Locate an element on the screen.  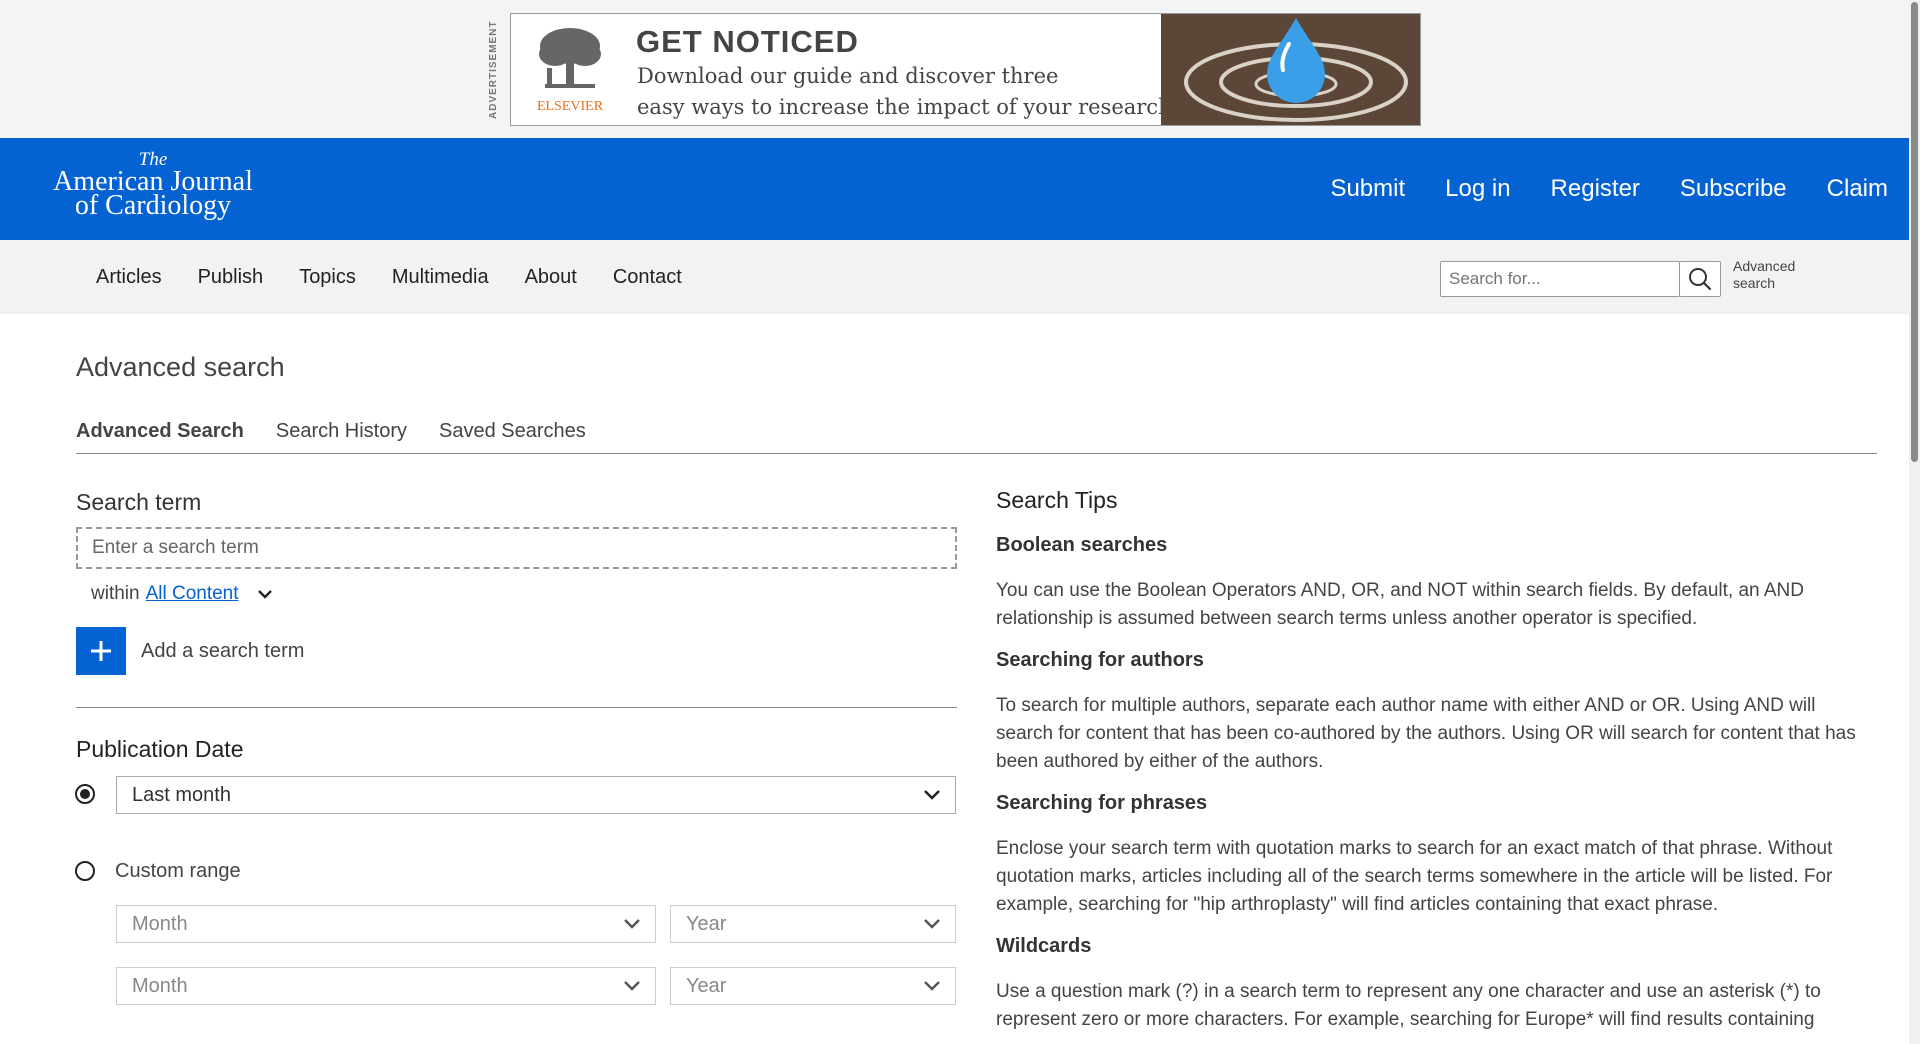
start-year-select: Year is located at coordinates (813, 924).